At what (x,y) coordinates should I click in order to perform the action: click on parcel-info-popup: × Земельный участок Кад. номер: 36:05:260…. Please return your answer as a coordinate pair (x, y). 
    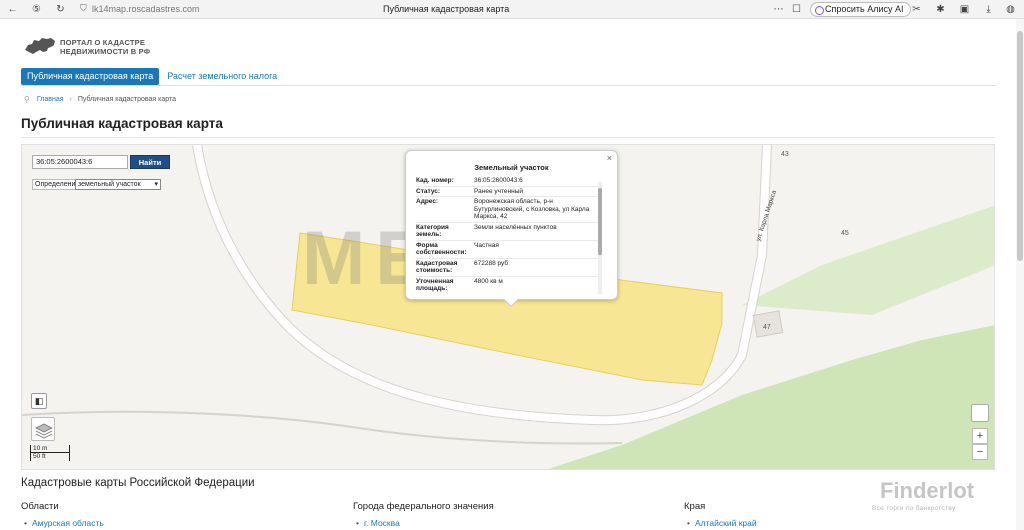
    Looking at the image, I should click on (511, 229).